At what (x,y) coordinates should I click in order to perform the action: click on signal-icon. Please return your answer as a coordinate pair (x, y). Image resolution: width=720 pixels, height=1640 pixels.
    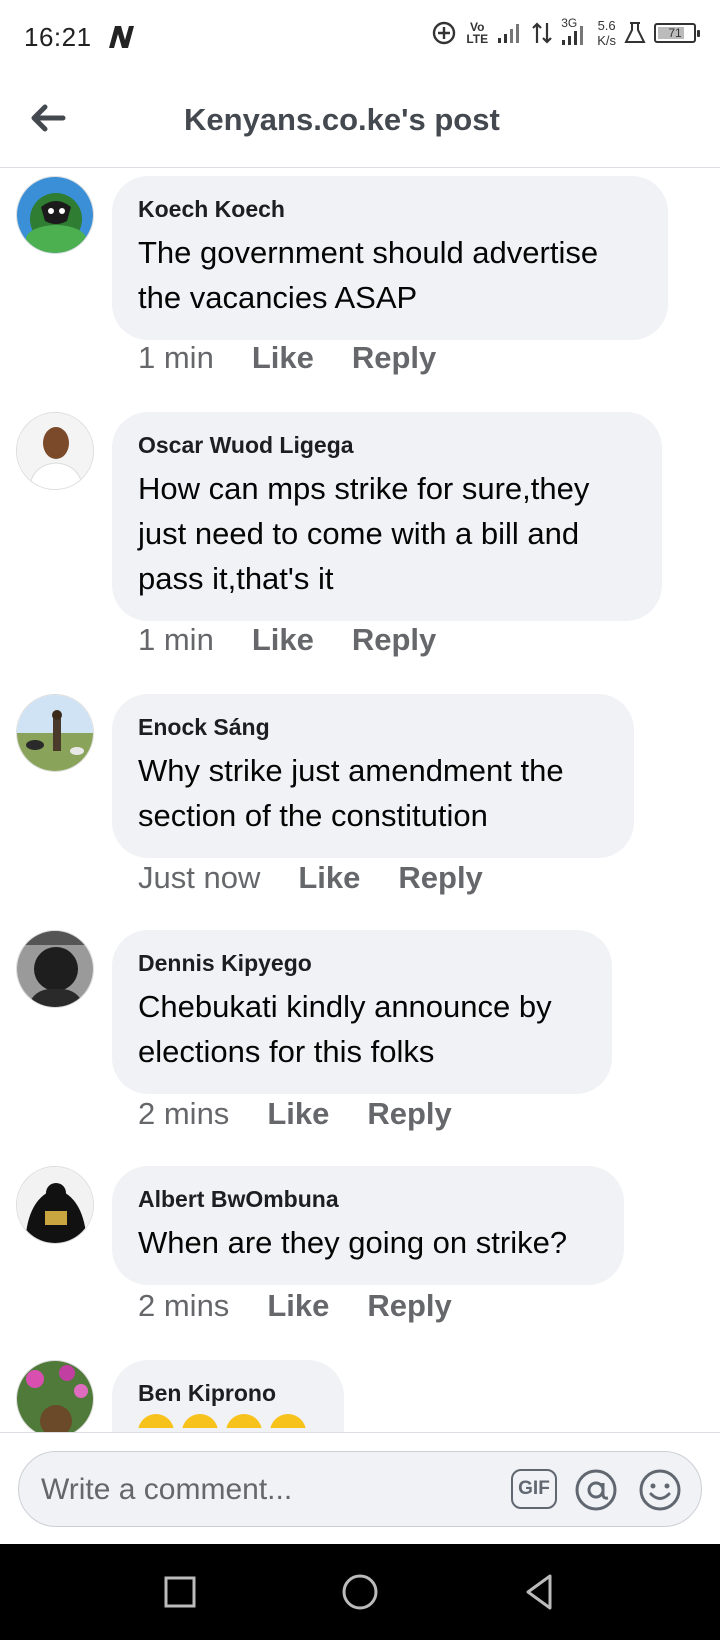
    Looking at the image, I should click on (509, 33).